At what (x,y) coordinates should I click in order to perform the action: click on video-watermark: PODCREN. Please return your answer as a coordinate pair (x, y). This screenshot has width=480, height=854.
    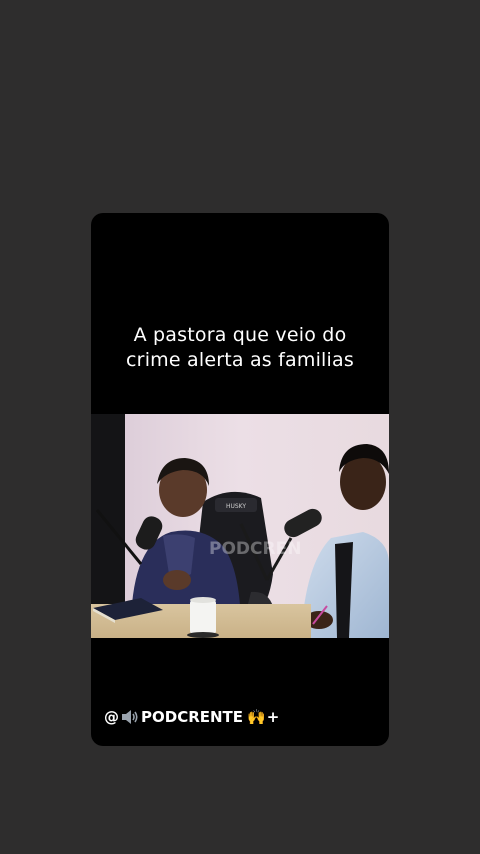
    Looking at the image, I should click on (255, 549).